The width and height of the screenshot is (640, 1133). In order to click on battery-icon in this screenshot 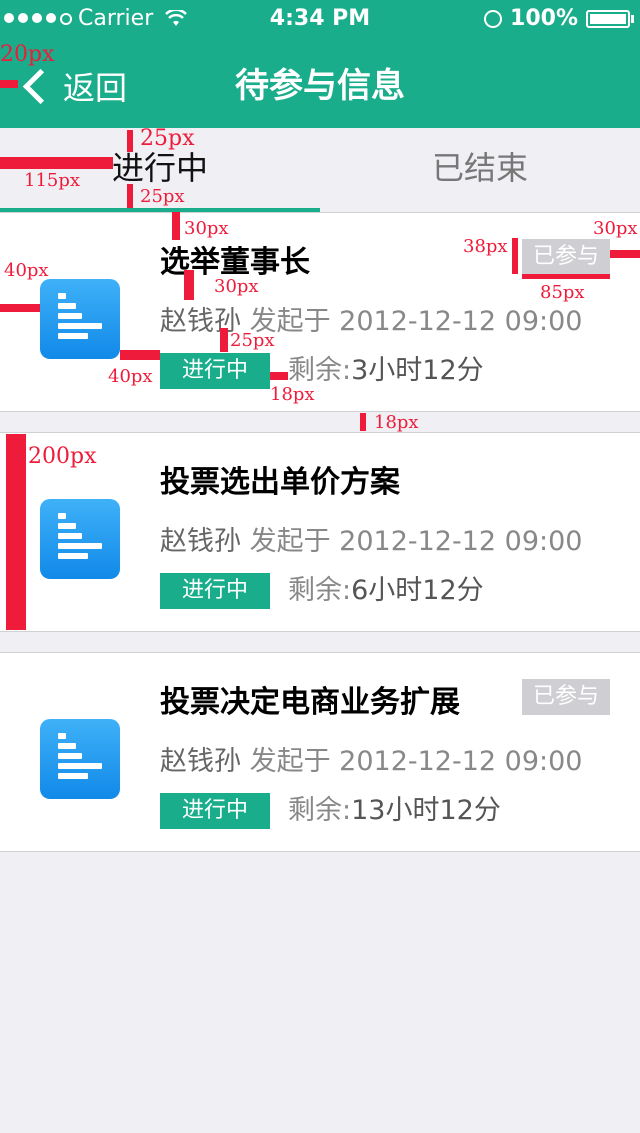, I will do `click(610, 18)`.